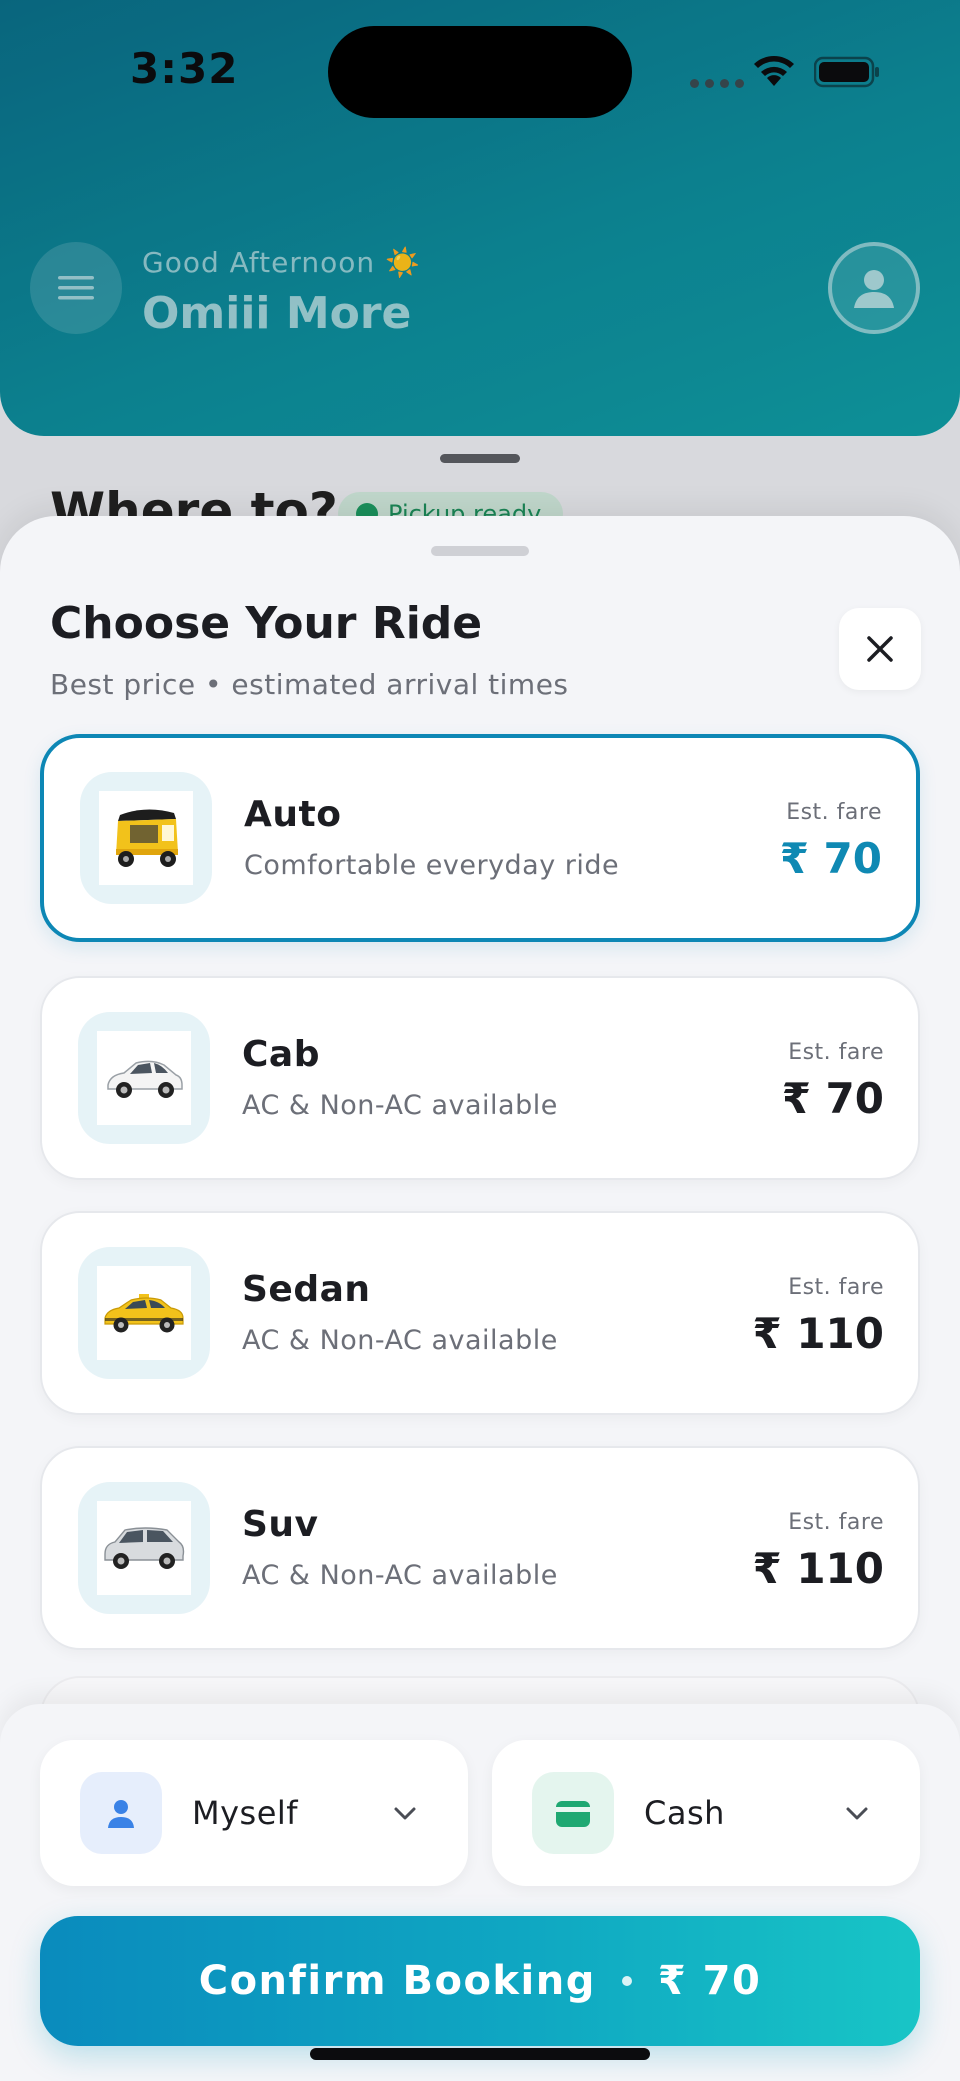  I want to click on ride-option-cab: Cab AC & Non-AC available Est. fare ₹ 70, so click(480, 1078).